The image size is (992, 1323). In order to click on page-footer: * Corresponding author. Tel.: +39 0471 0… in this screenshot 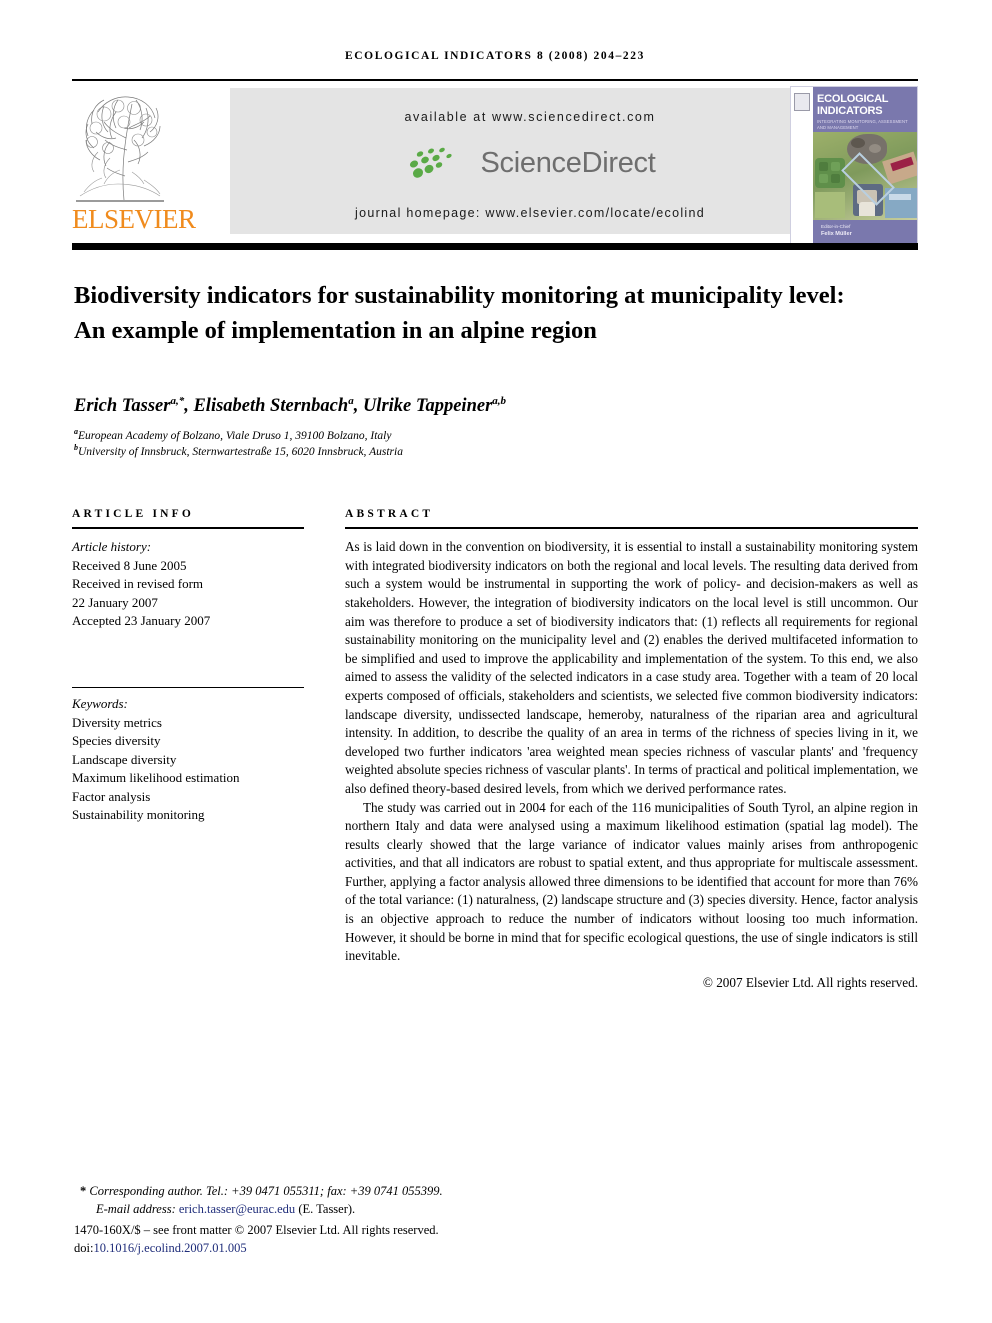, I will do `click(374, 1219)`.